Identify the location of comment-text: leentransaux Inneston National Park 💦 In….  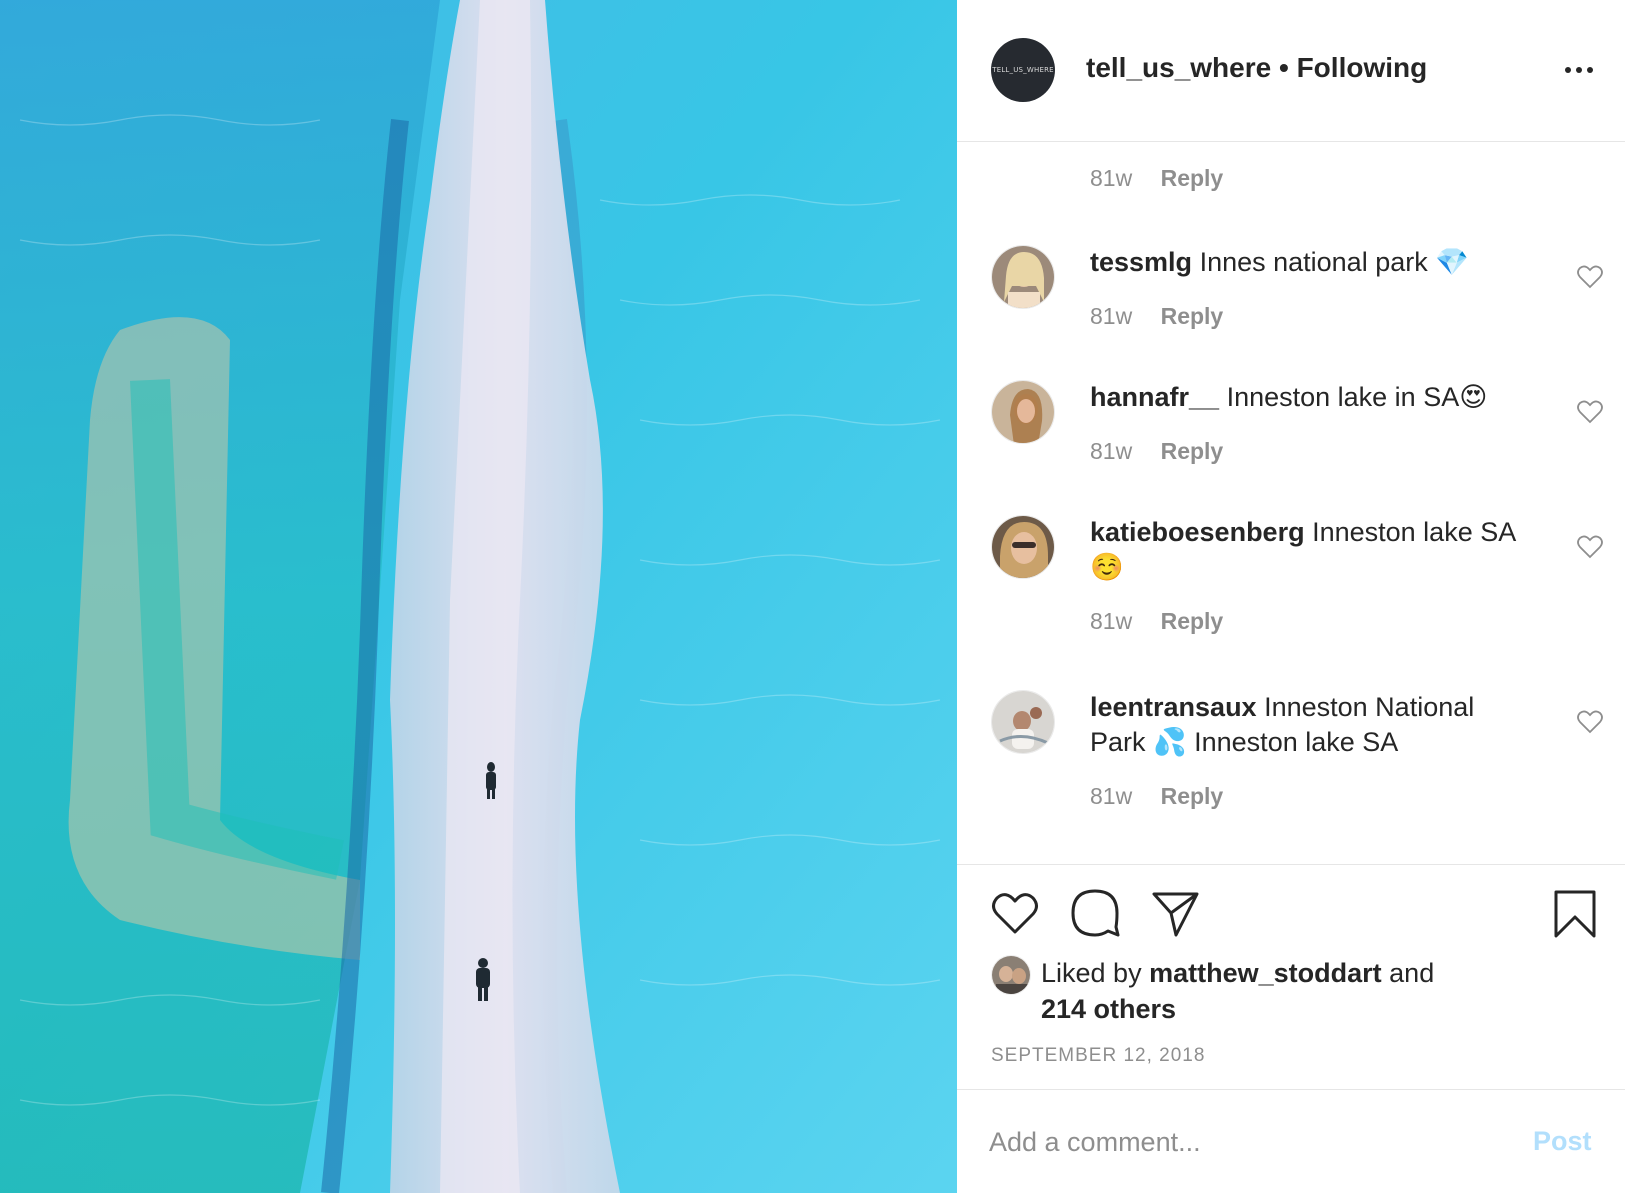
(1305, 725).